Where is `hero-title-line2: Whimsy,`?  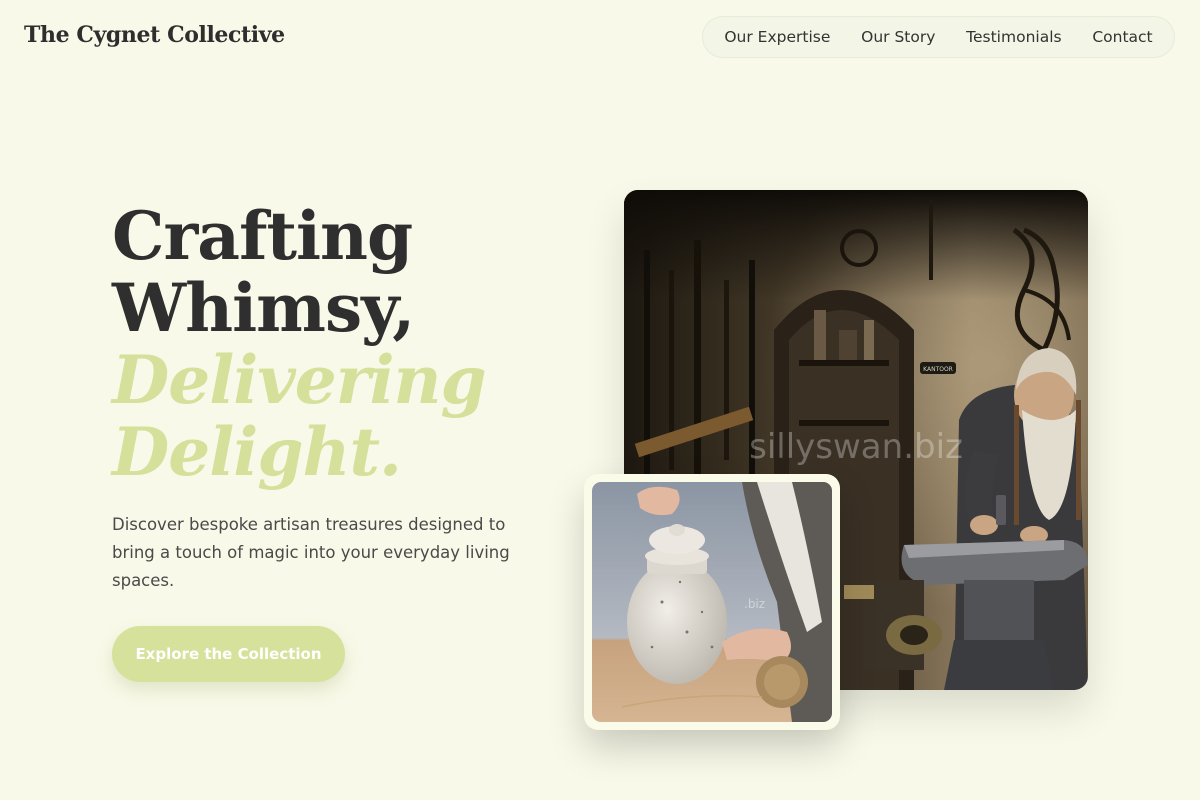
hero-title-line2: Whimsy, is located at coordinates (263, 308).